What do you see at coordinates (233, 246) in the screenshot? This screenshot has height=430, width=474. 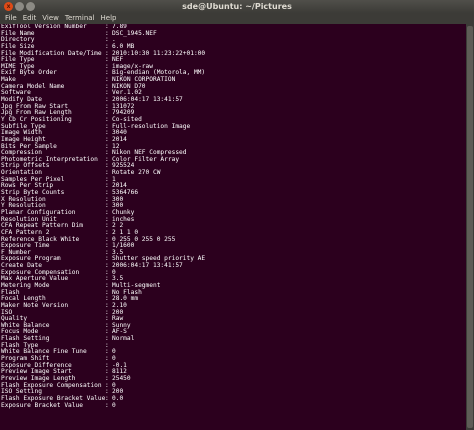 I see `terminal-line: Exposure Time:1/1600` at bounding box center [233, 246].